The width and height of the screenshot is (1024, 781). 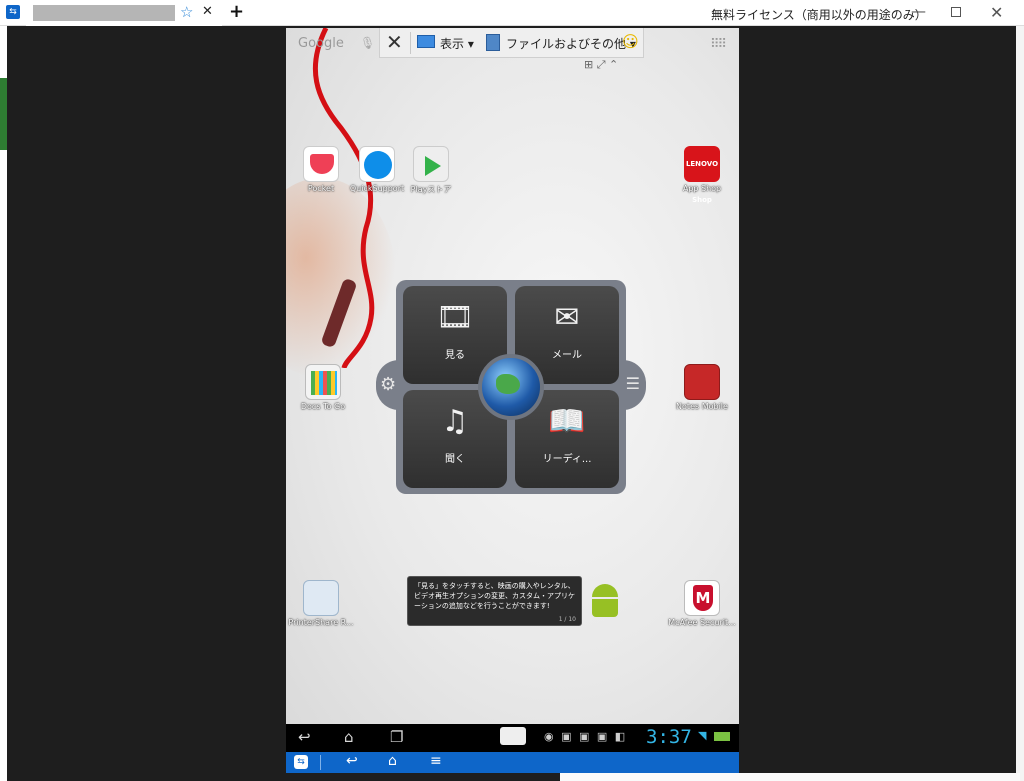 I want to click on monitor-icon, so click(x=426, y=41).